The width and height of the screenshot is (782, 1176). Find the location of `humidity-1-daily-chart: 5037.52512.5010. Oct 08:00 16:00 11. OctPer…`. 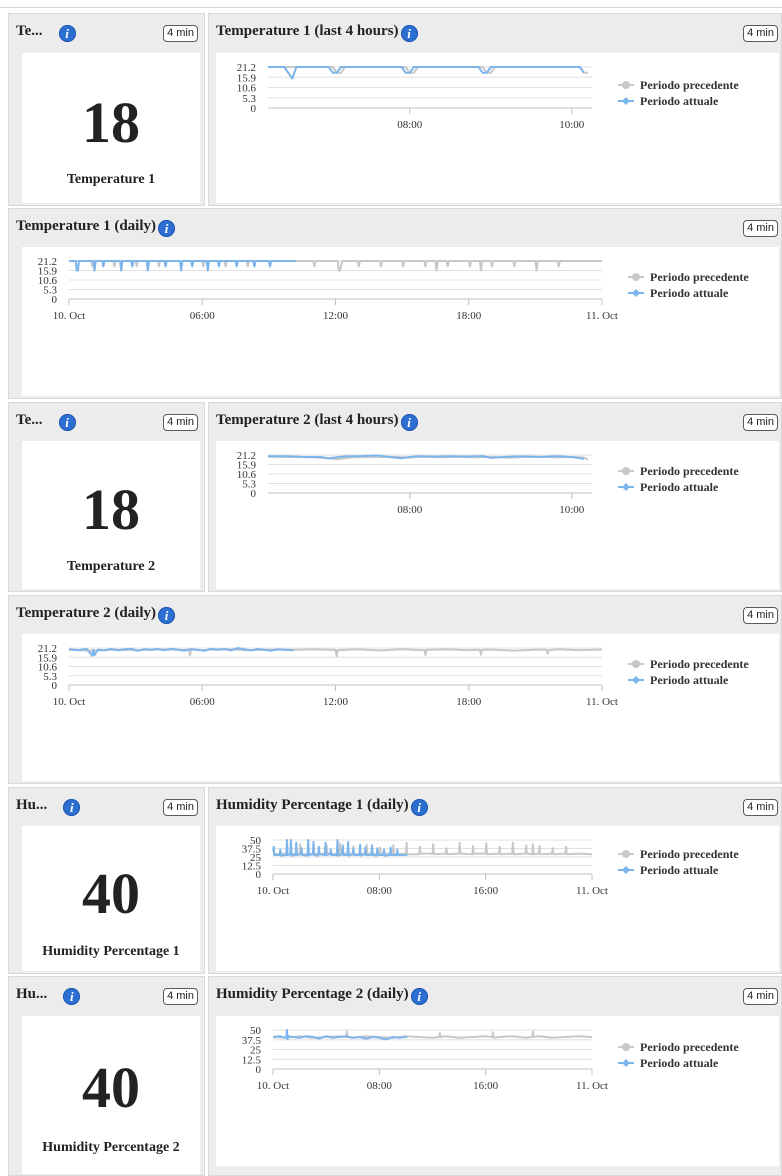

humidity-1-daily-chart: 5037.52512.5010. Oct 08:00 16:00 11. OctPer… is located at coordinates (491, 866).